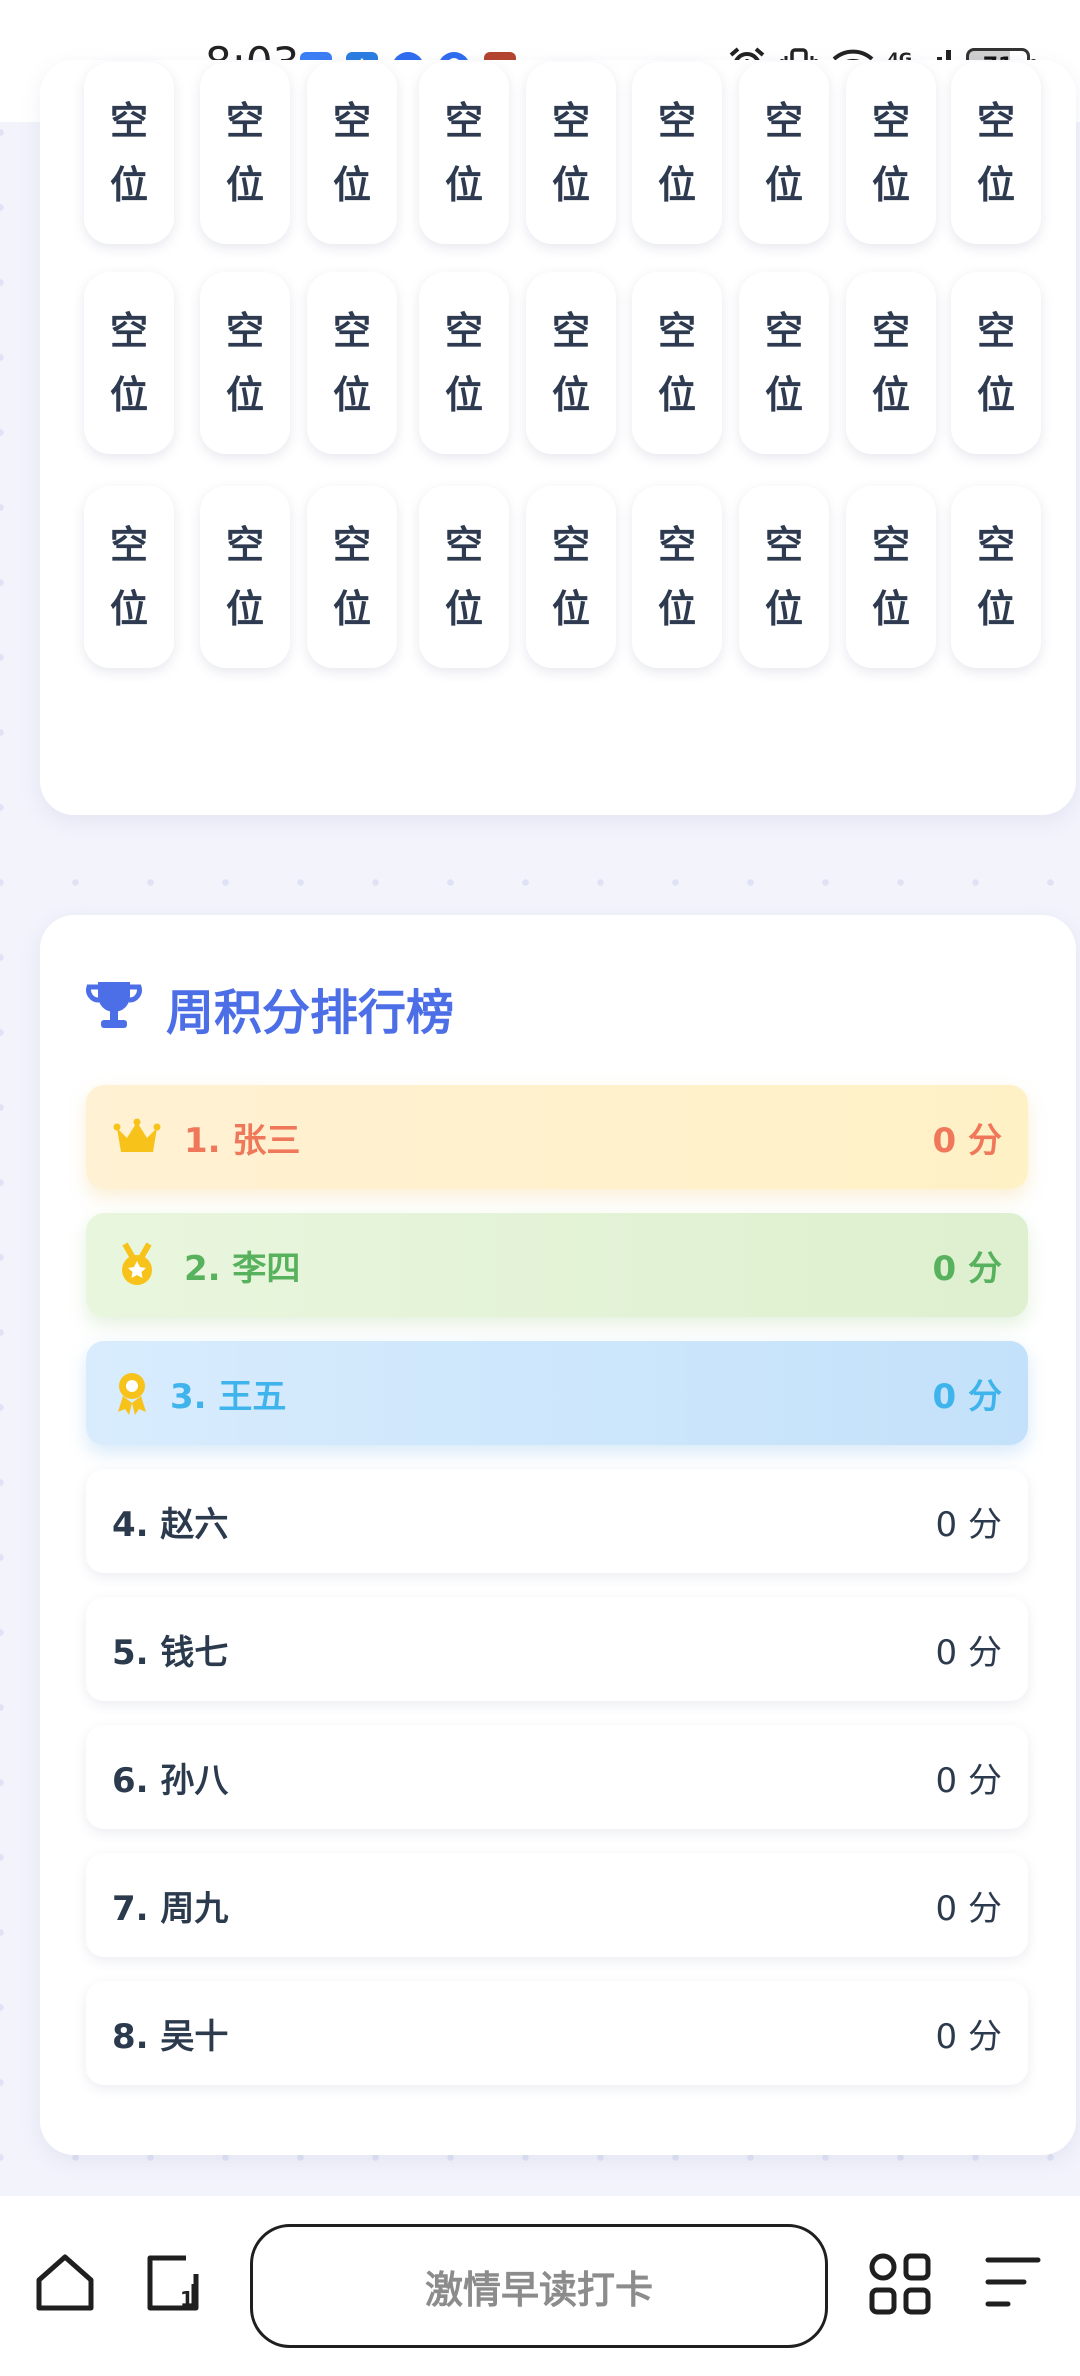 The image size is (1080, 2376). Describe the element at coordinates (557, 1393) in the screenshot. I see `ranking-row-3: 3. 王五 0 分` at that location.